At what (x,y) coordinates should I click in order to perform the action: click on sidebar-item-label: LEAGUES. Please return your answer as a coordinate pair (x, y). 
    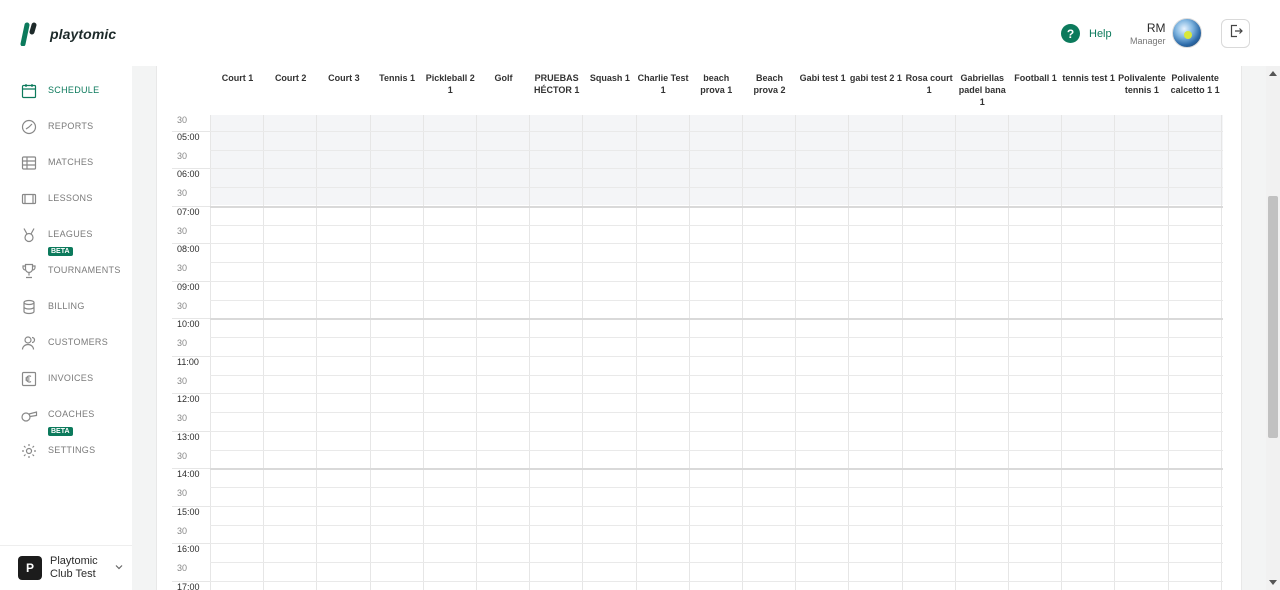
    Looking at the image, I should click on (70, 234).